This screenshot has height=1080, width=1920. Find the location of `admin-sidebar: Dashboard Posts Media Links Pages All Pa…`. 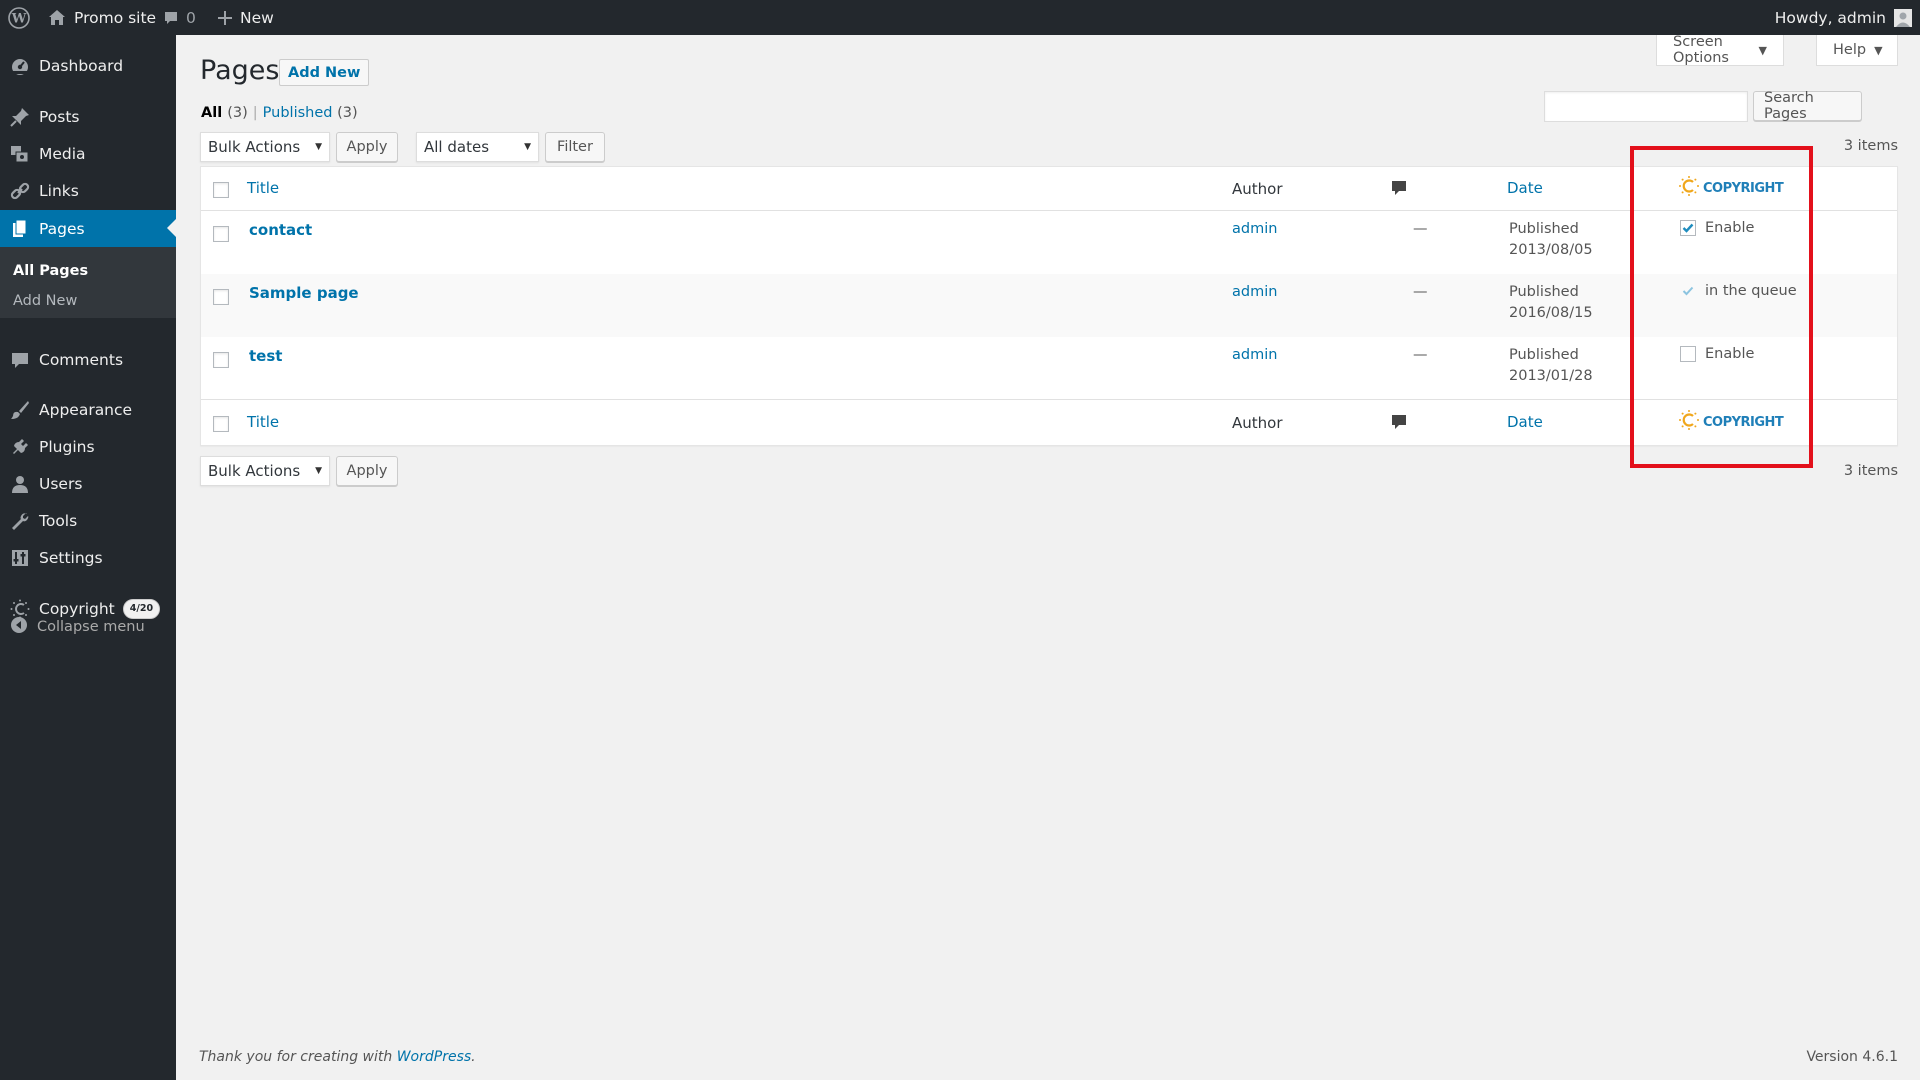

admin-sidebar: Dashboard Posts Media Links Pages All Pa… is located at coordinates (88, 557).